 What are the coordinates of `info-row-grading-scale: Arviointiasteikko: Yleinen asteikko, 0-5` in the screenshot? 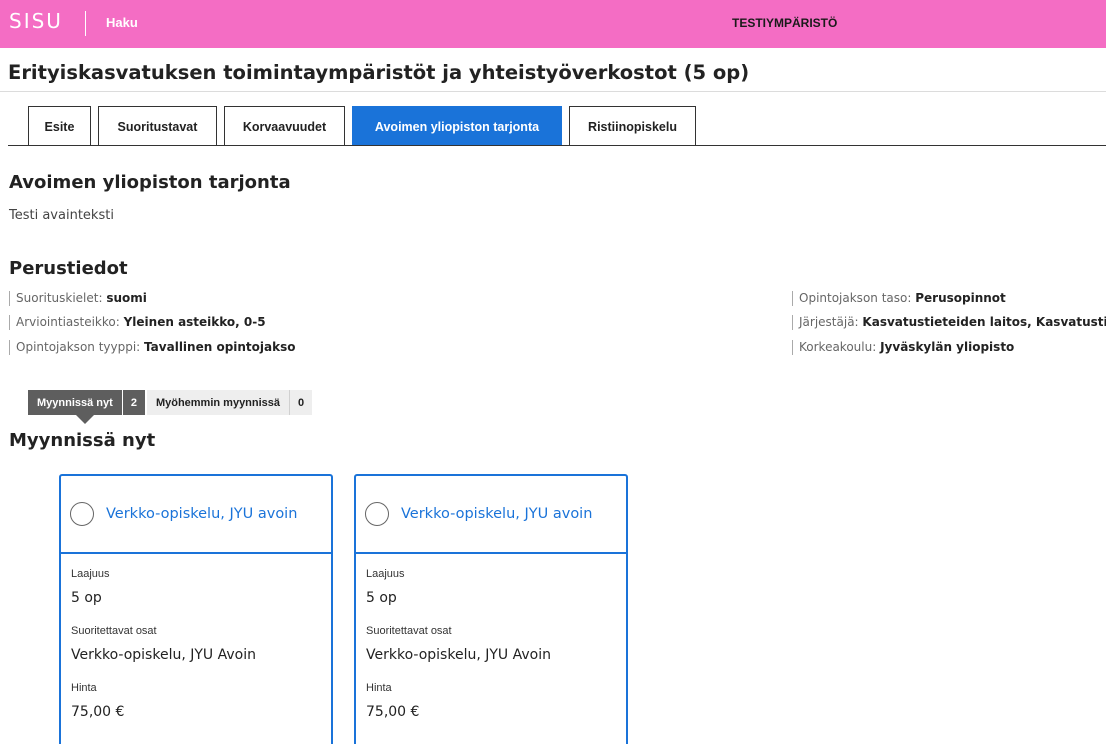 It's located at (137, 322).